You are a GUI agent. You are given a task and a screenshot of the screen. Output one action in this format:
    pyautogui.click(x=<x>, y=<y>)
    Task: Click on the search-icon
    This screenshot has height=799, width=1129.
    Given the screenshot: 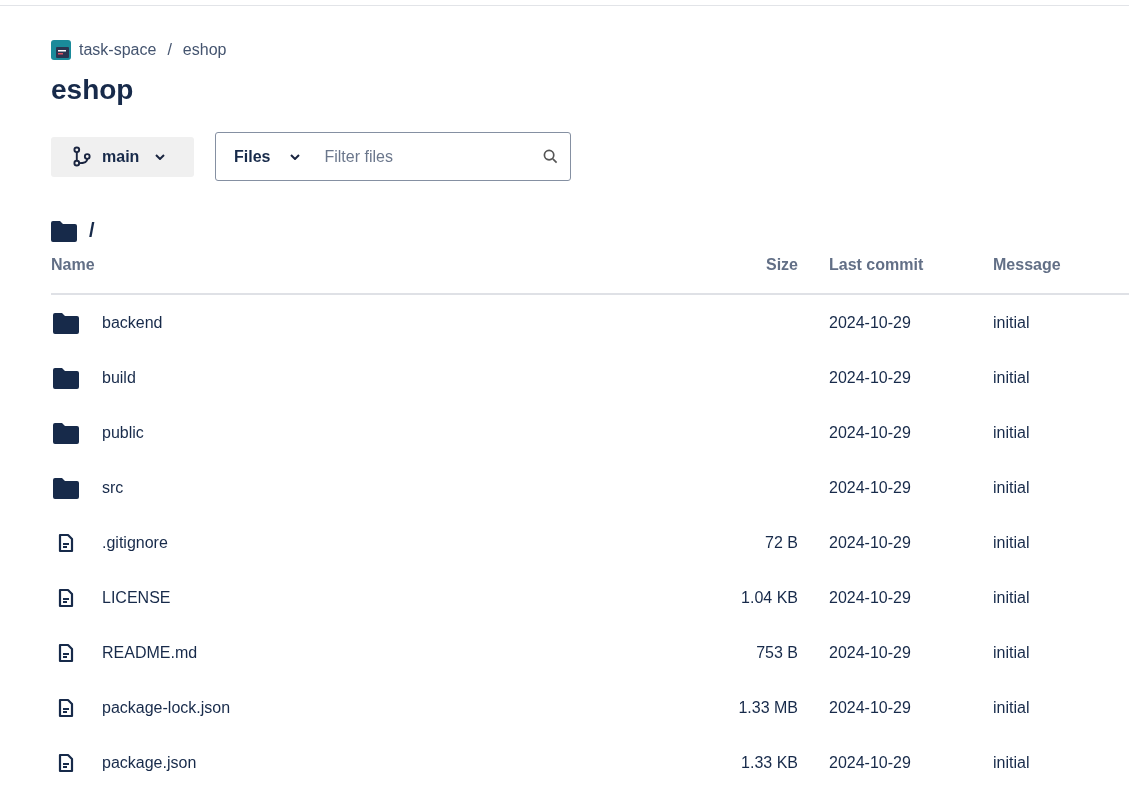 What is the action you would take?
    pyautogui.click(x=550, y=156)
    